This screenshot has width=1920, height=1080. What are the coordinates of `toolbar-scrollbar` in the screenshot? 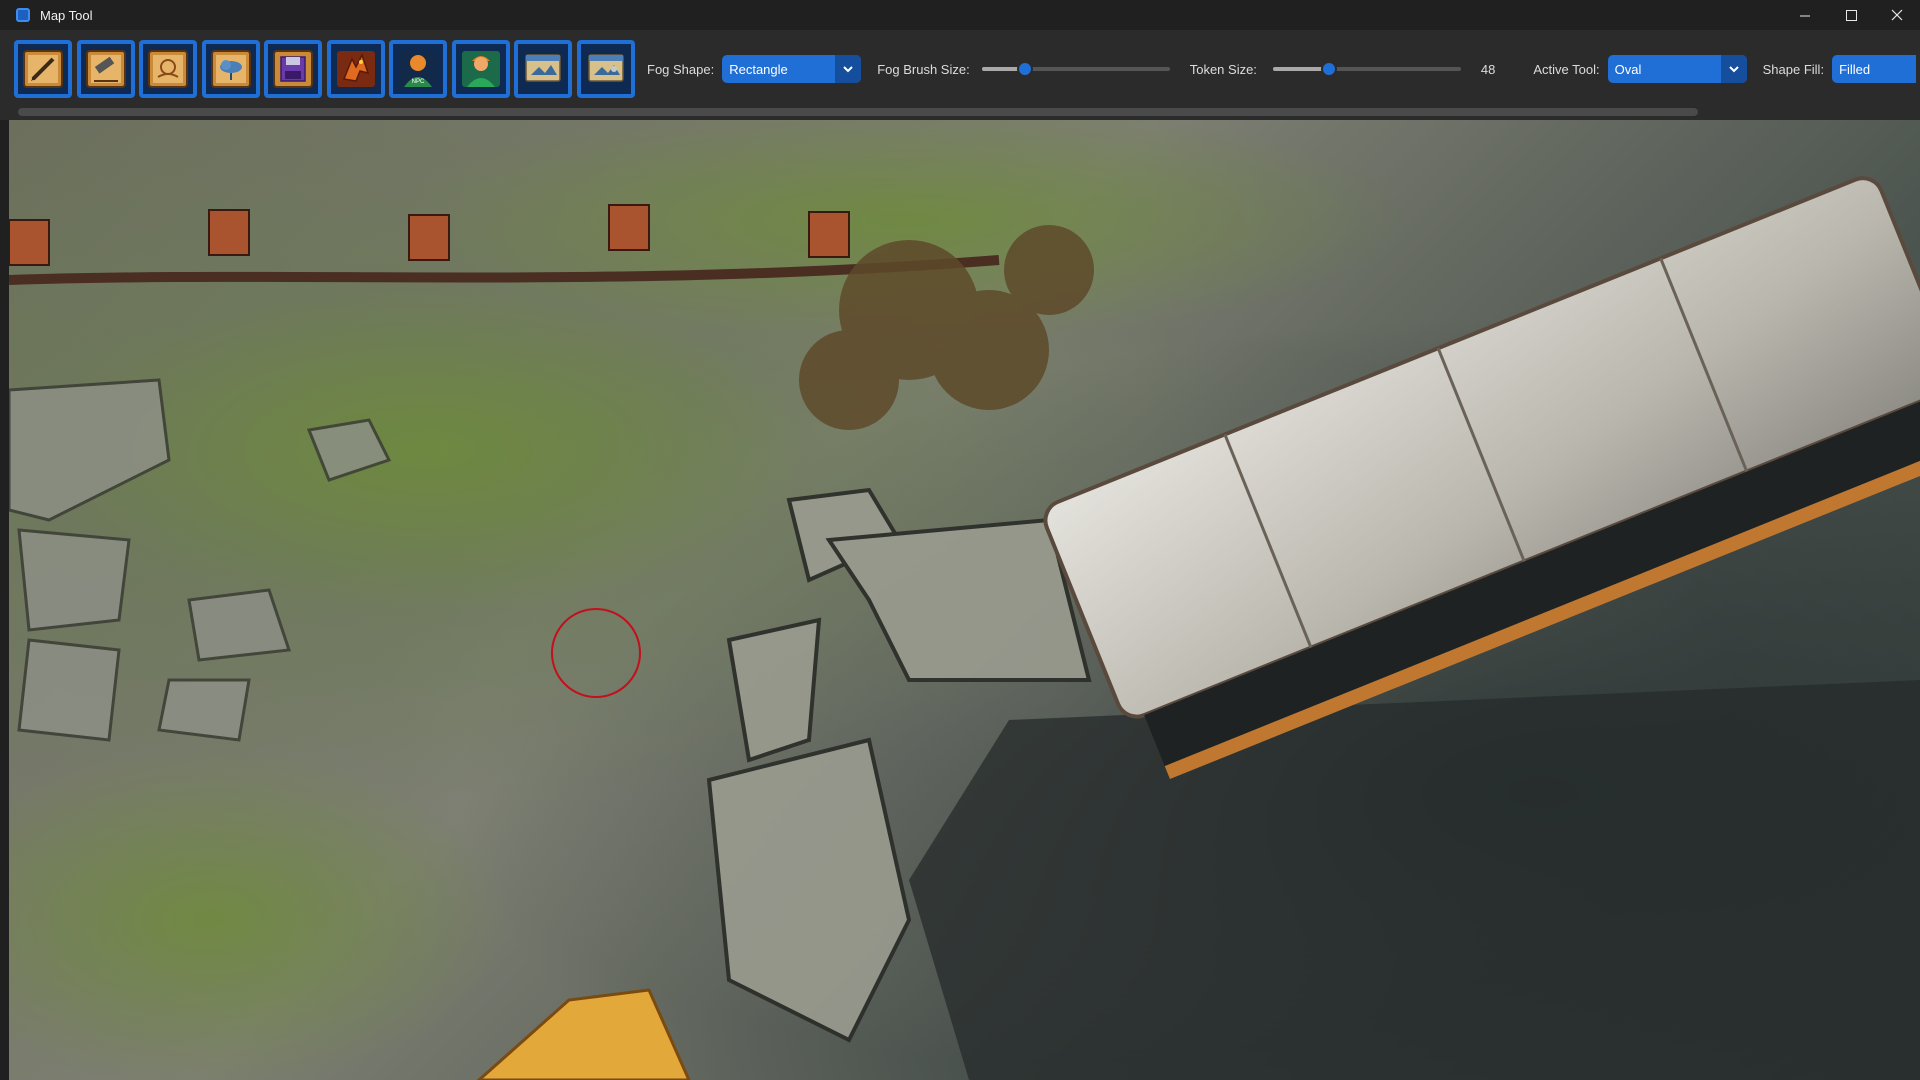 It's located at (858, 112).